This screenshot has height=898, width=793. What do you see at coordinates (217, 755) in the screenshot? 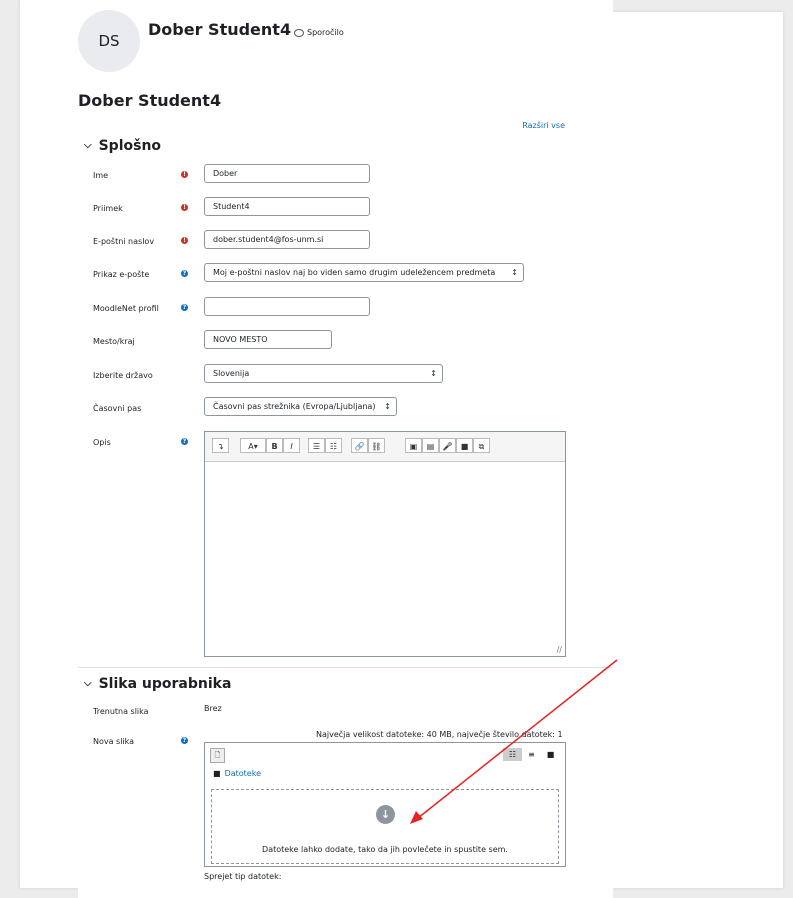
I see `add-file-icon: 🗋` at bounding box center [217, 755].